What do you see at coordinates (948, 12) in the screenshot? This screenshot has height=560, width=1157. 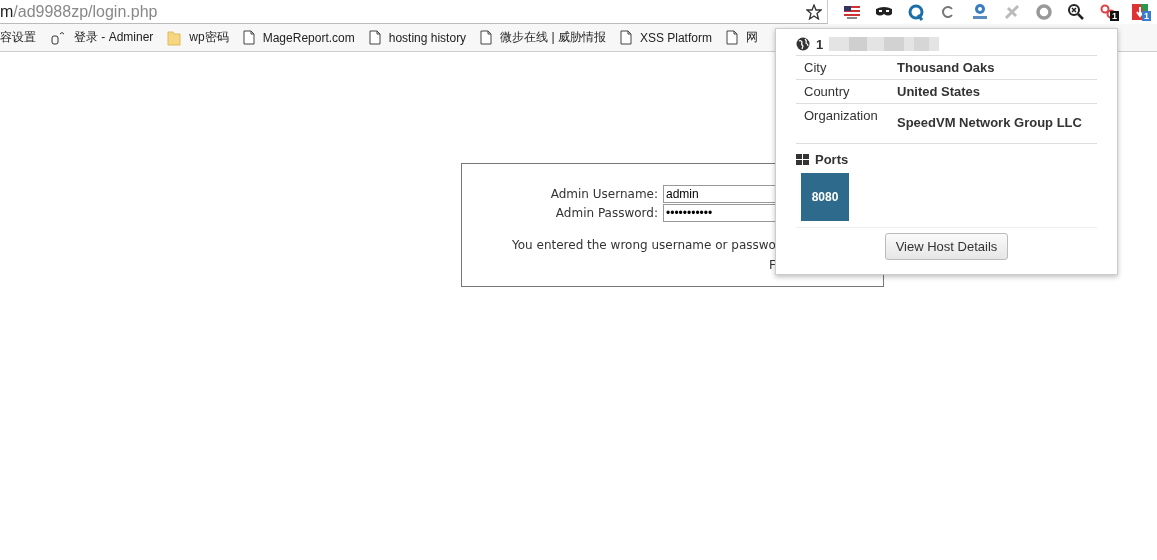 I see `c-icon` at bounding box center [948, 12].